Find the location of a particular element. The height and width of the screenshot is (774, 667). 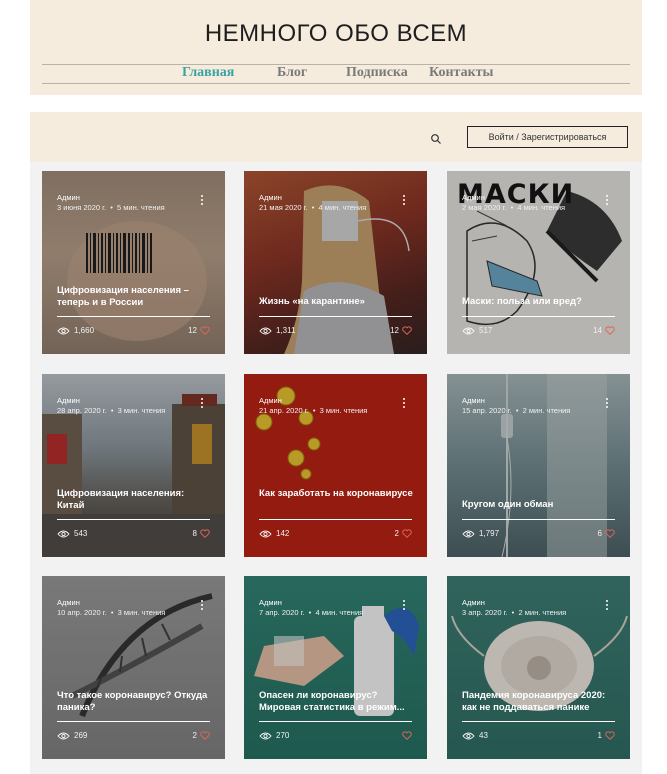

post-views: 43 is located at coordinates (475, 735).